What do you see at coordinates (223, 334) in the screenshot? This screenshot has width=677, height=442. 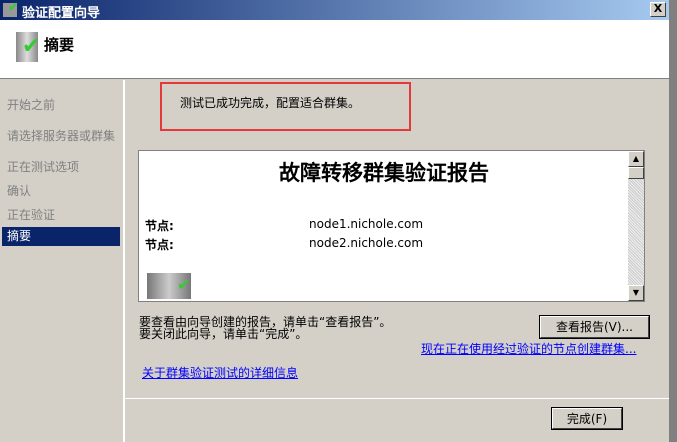 I see `instruction-text: 要关闭此向导，请单击“完成”。` at bounding box center [223, 334].